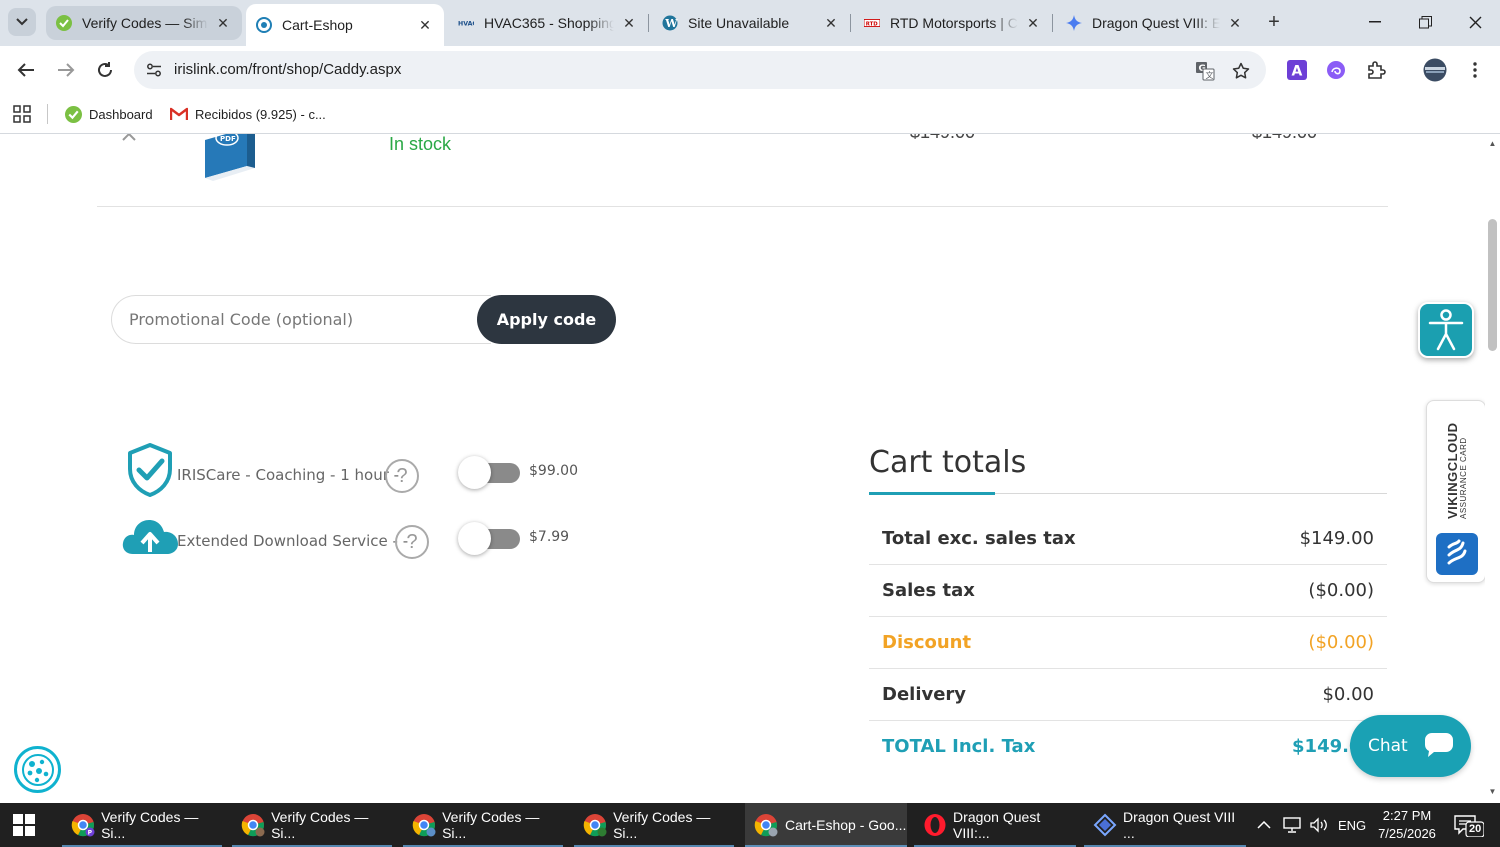 The image size is (1500, 847). I want to click on unit-price: $149.00, so click(942, 138).